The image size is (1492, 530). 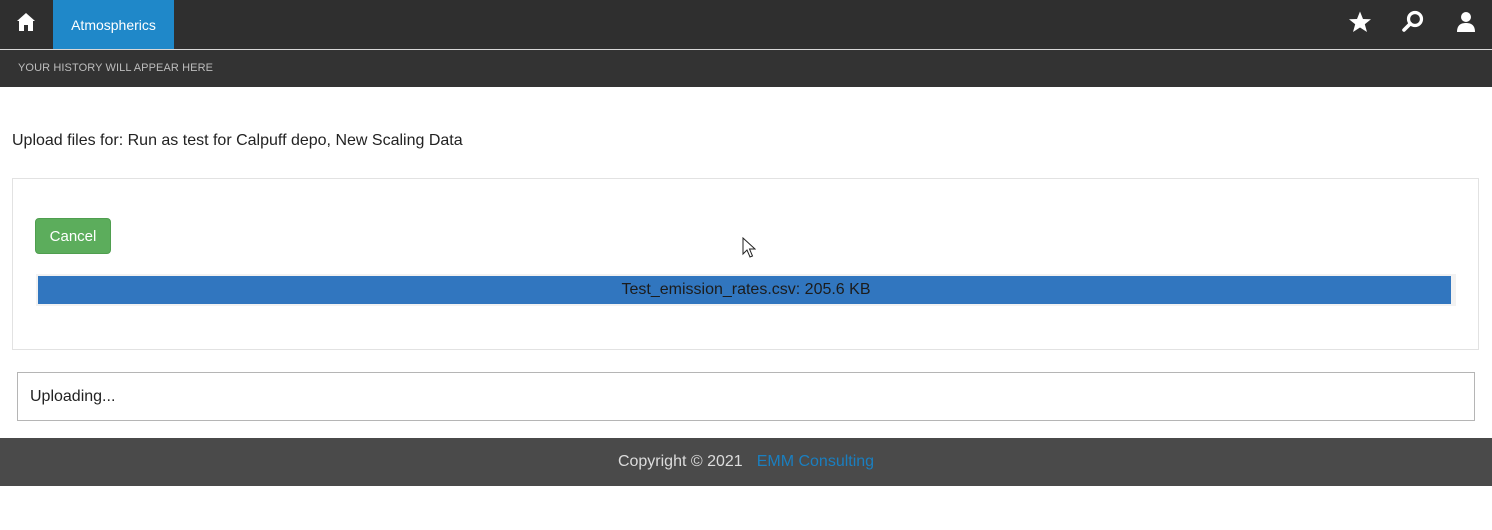 I want to click on history-bar: YOUR HISTORY WILL APPEAR HERE, so click(x=746, y=68).